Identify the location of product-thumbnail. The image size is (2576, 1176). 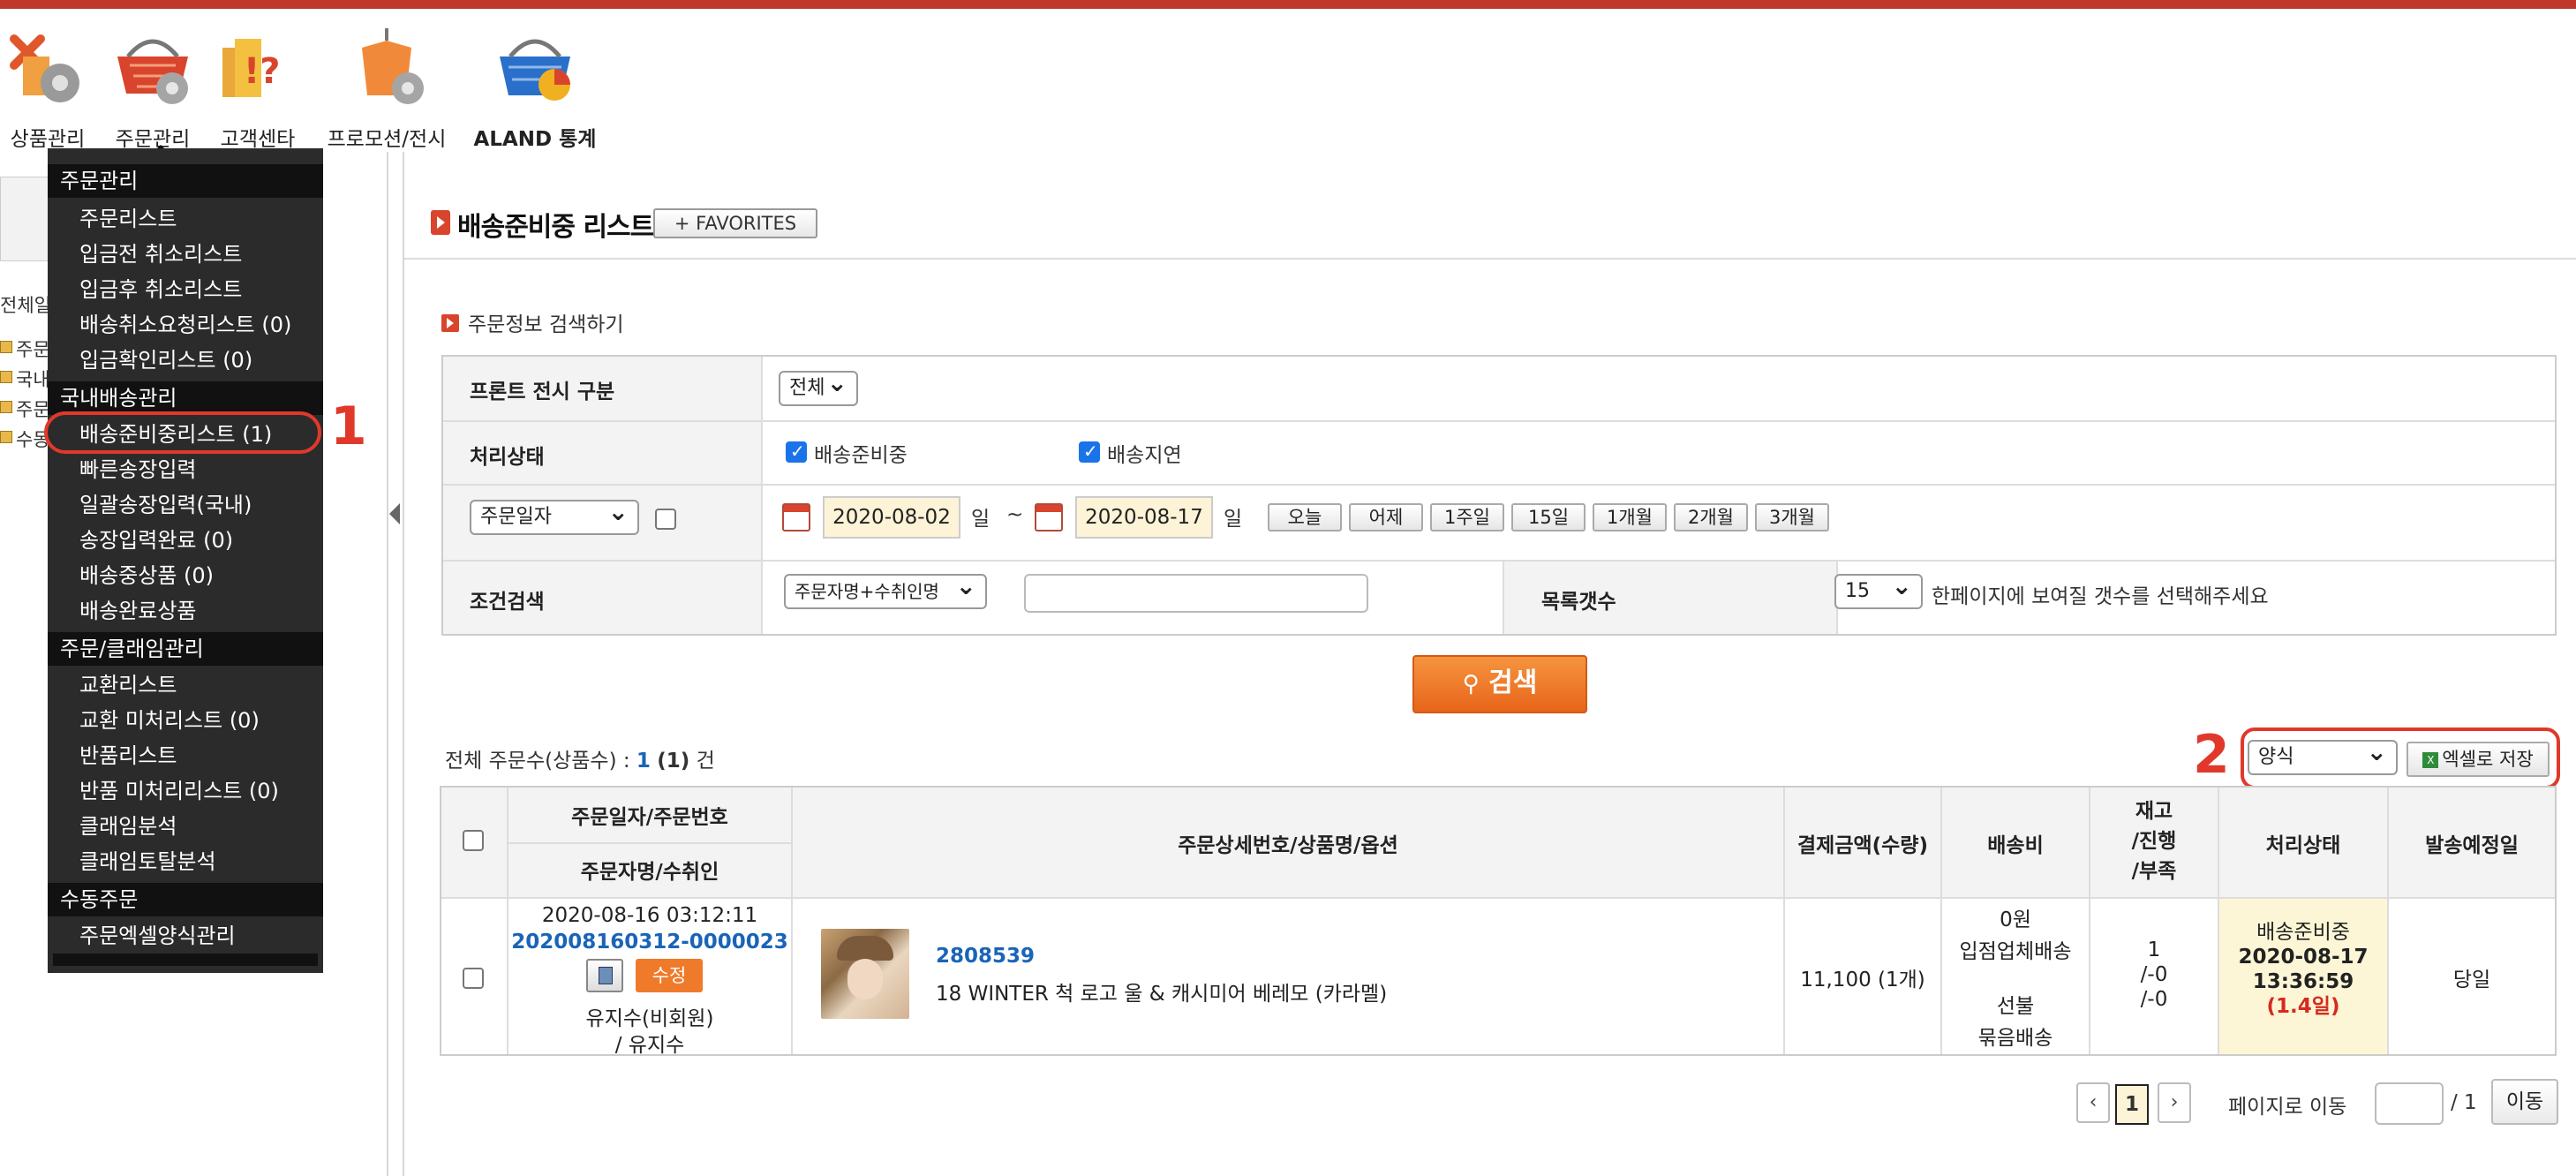
(865, 974).